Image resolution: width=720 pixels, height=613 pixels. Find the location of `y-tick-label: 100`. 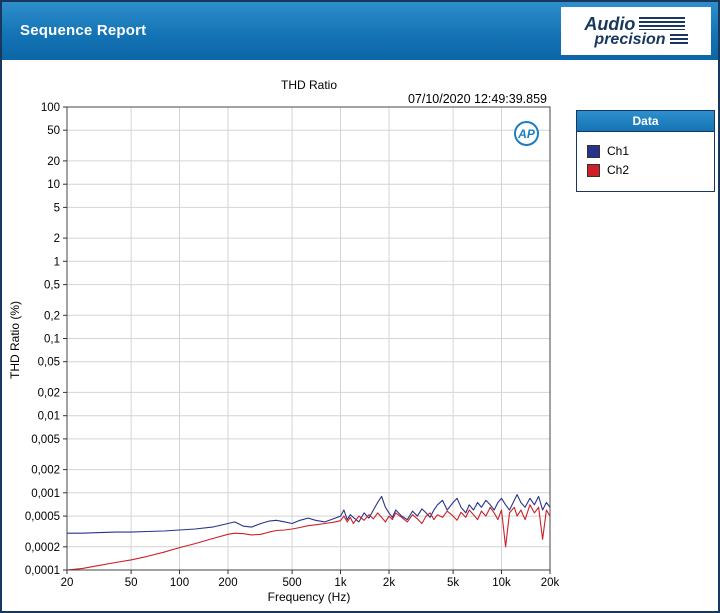

y-tick-label: 100 is located at coordinates (50, 108).